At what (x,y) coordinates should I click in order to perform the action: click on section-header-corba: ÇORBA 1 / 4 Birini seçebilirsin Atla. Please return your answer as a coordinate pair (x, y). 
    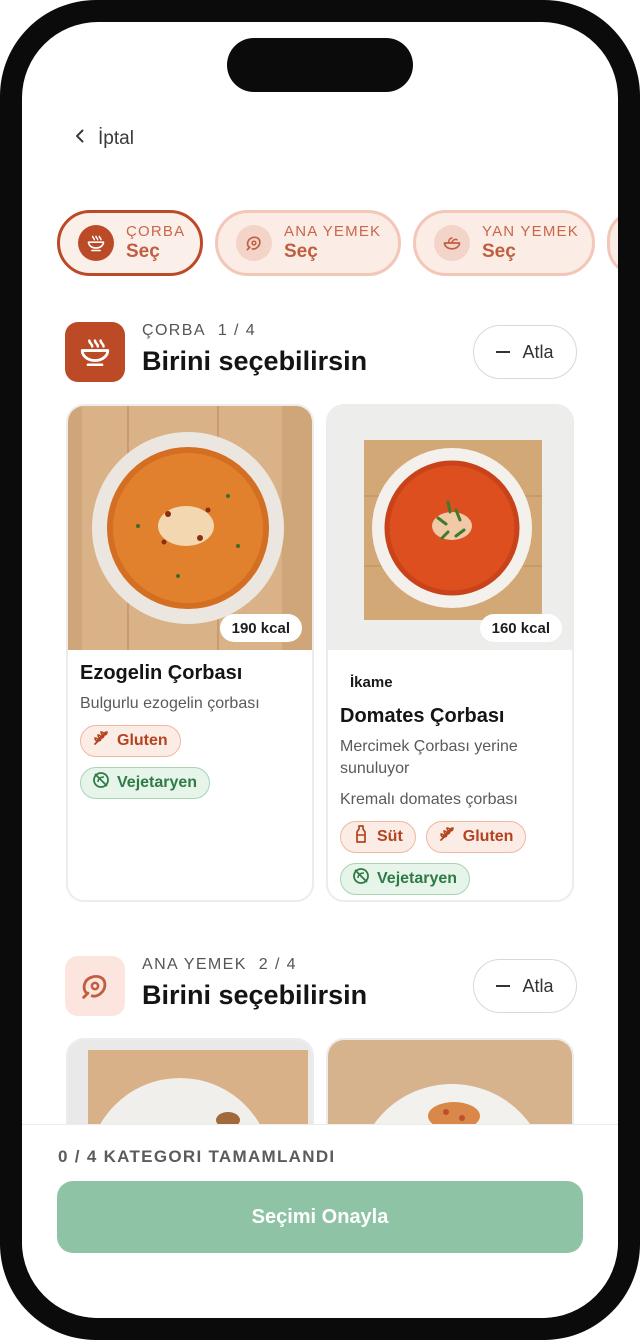
    Looking at the image, I should click on (325, 353).